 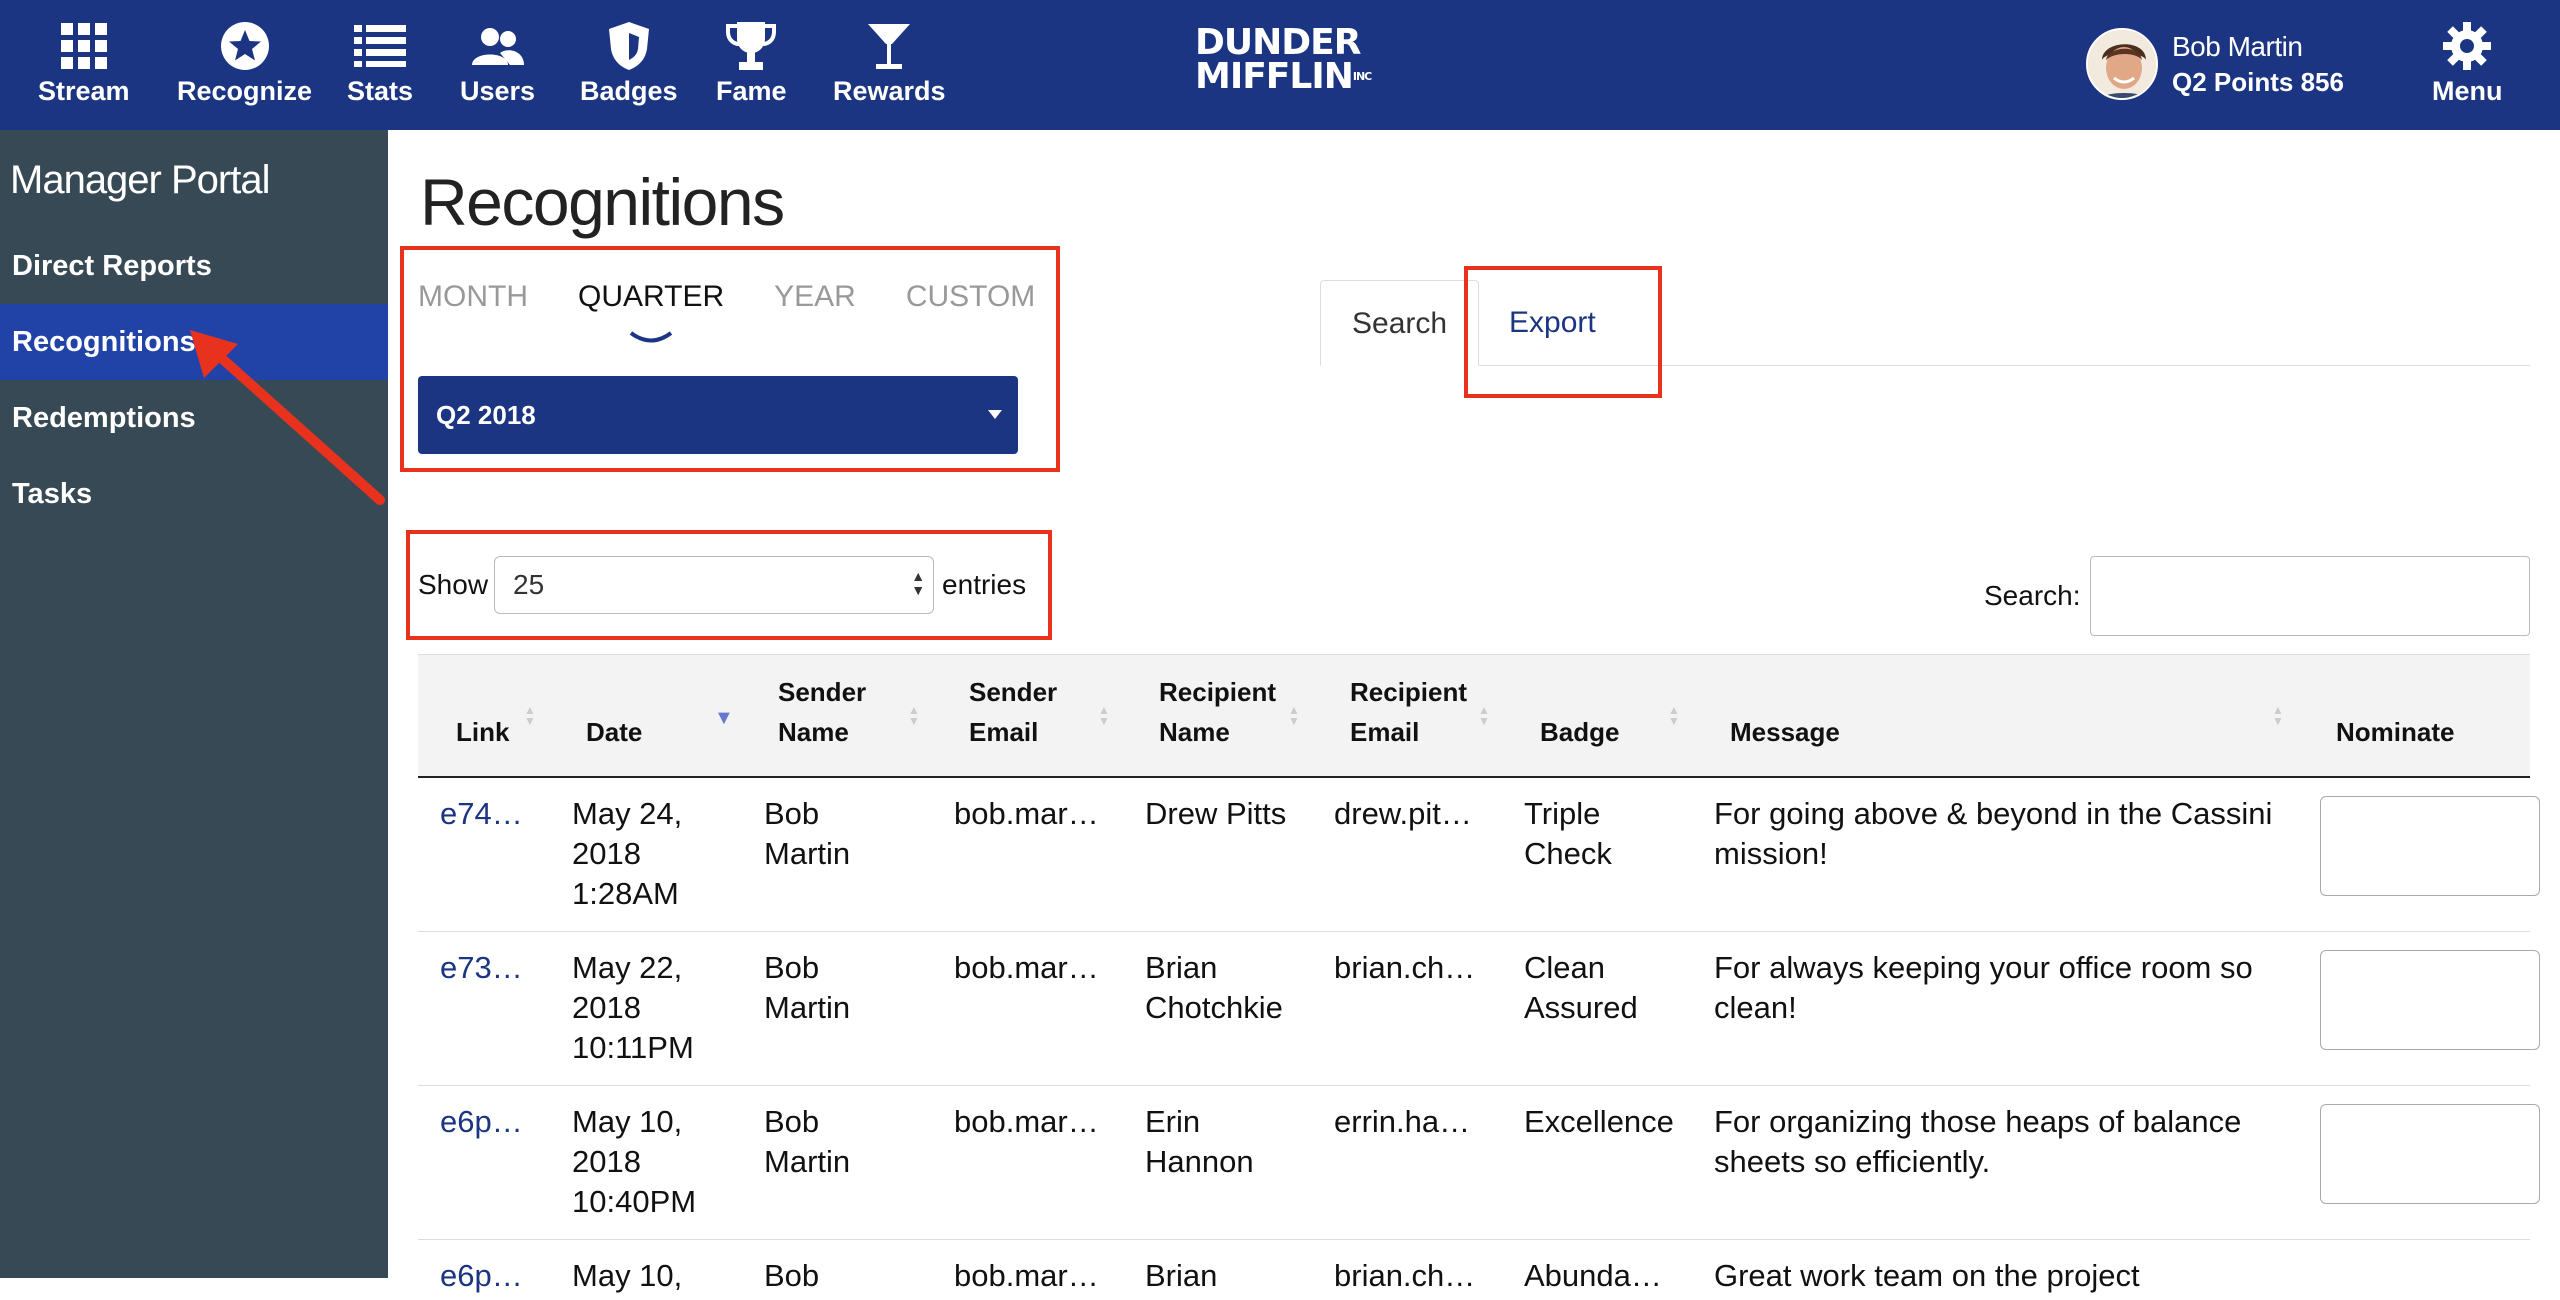 What do you see at coordinates (1216, 813) in the screenshot?
I see `recipient-name-cell: Drew Pitts` at bounding box center [1216, 813].